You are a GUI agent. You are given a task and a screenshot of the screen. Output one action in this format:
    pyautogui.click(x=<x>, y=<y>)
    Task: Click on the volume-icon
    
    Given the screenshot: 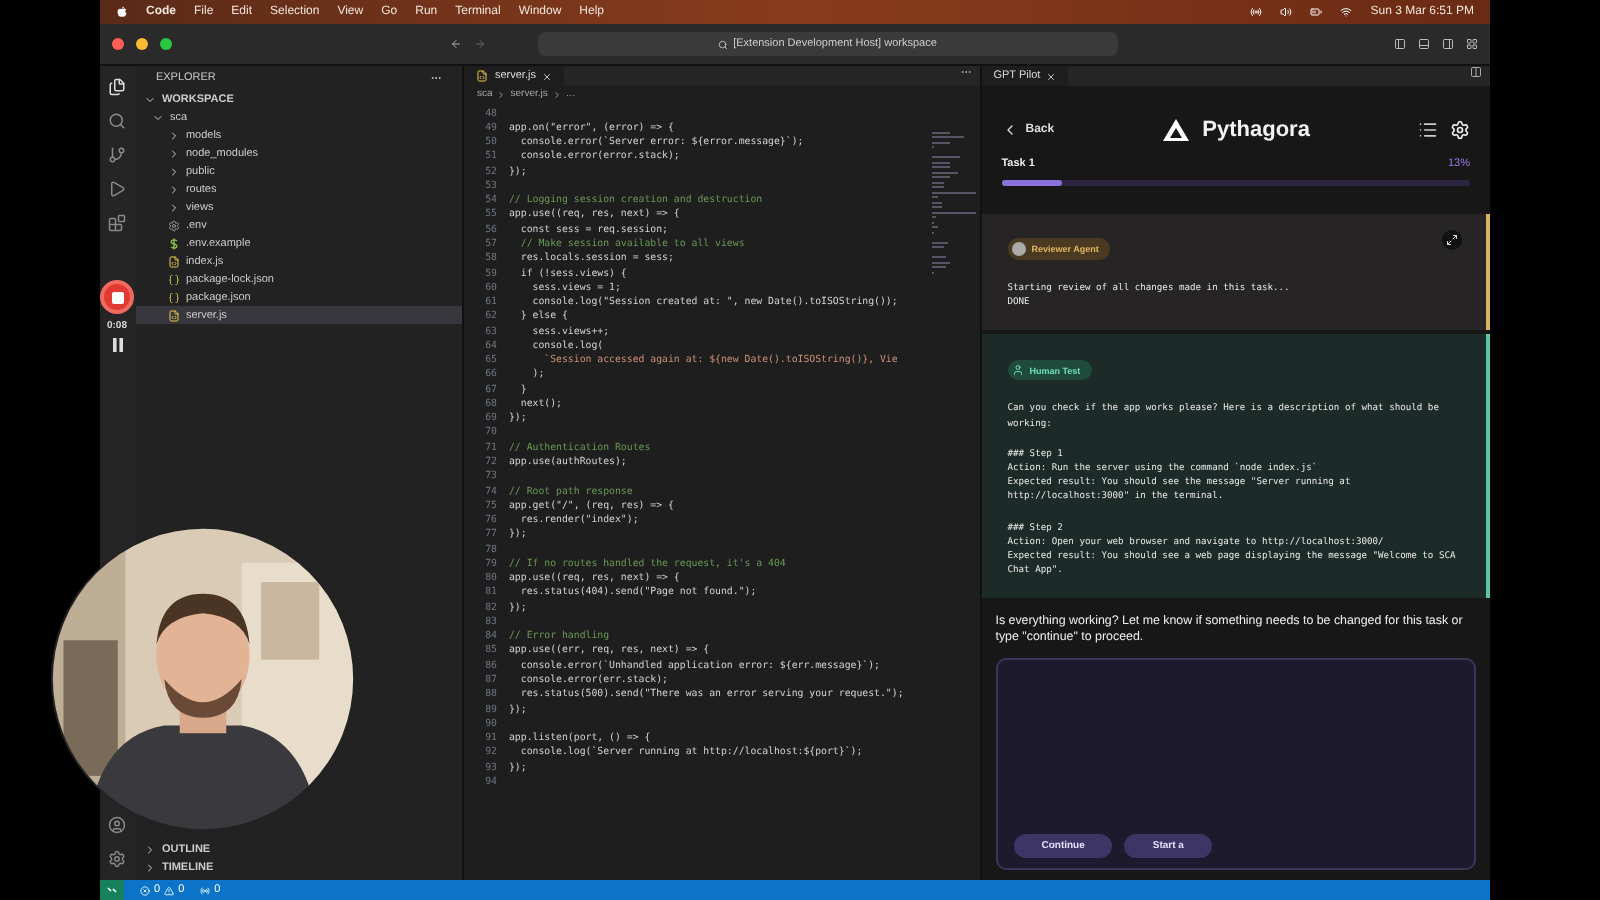 What is the action you would take?
    pyautogui.click(x=1286, y=12)
    